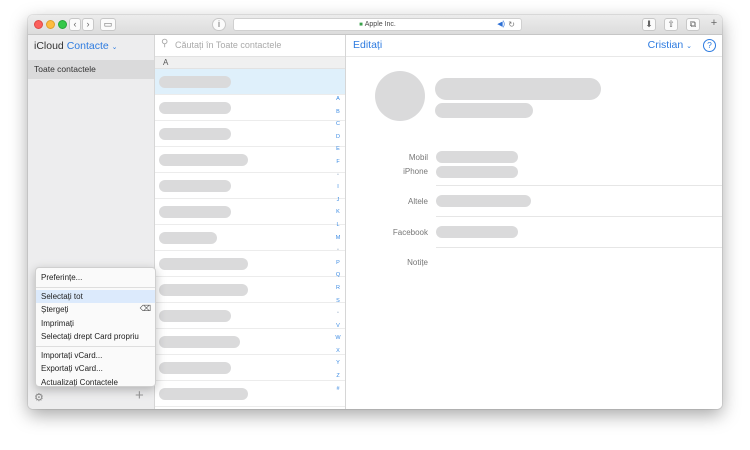 The height and width of the screenshot is (450, 750). What do you see at coordinates (338, 275) in the screenshot?
I see `index-letter: Q` at bounding box center [338, 275].